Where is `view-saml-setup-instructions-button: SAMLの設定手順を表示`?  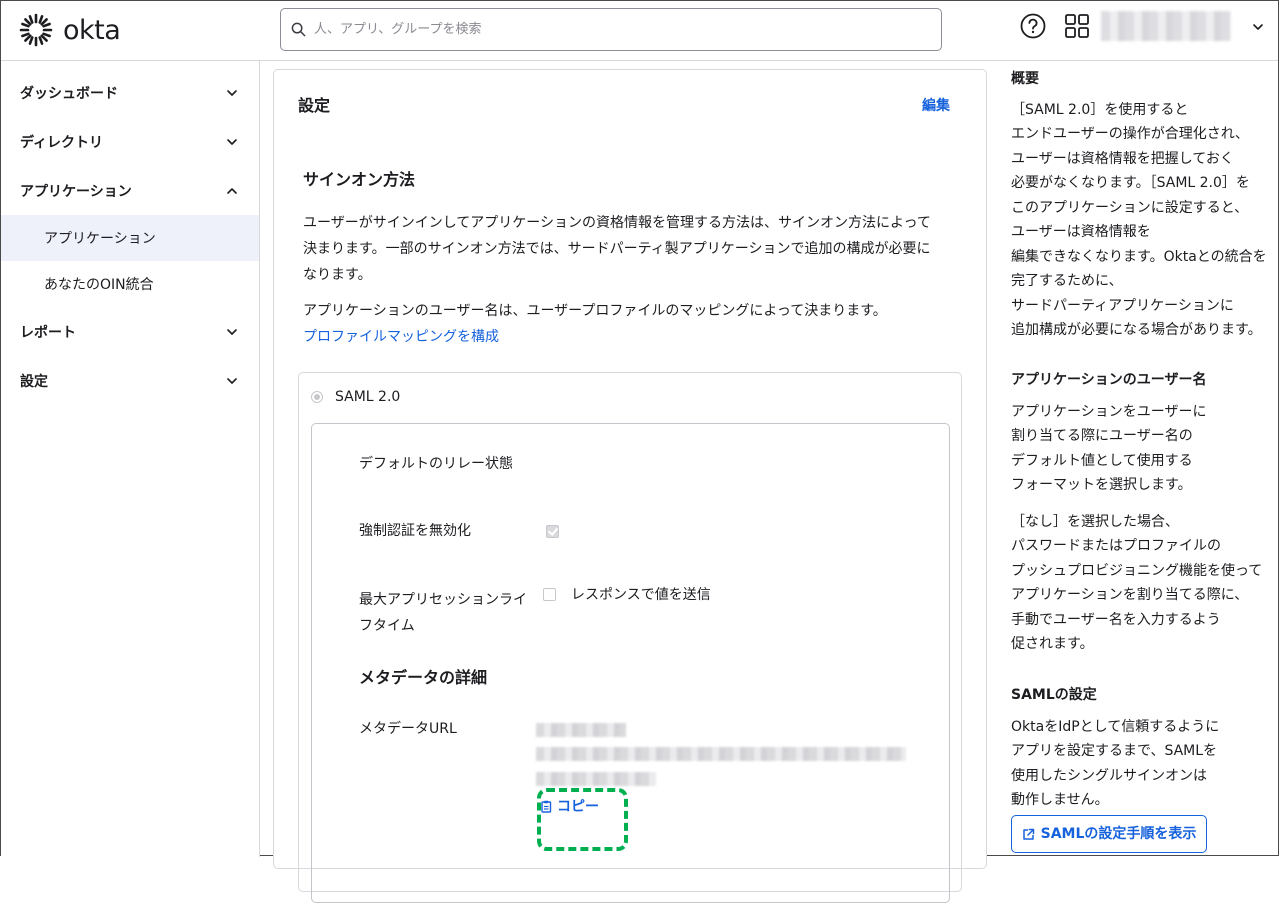 view-saml-setup-instructions-button: SAMLの設定手順を表示 is located at coordinates (1109, 834).